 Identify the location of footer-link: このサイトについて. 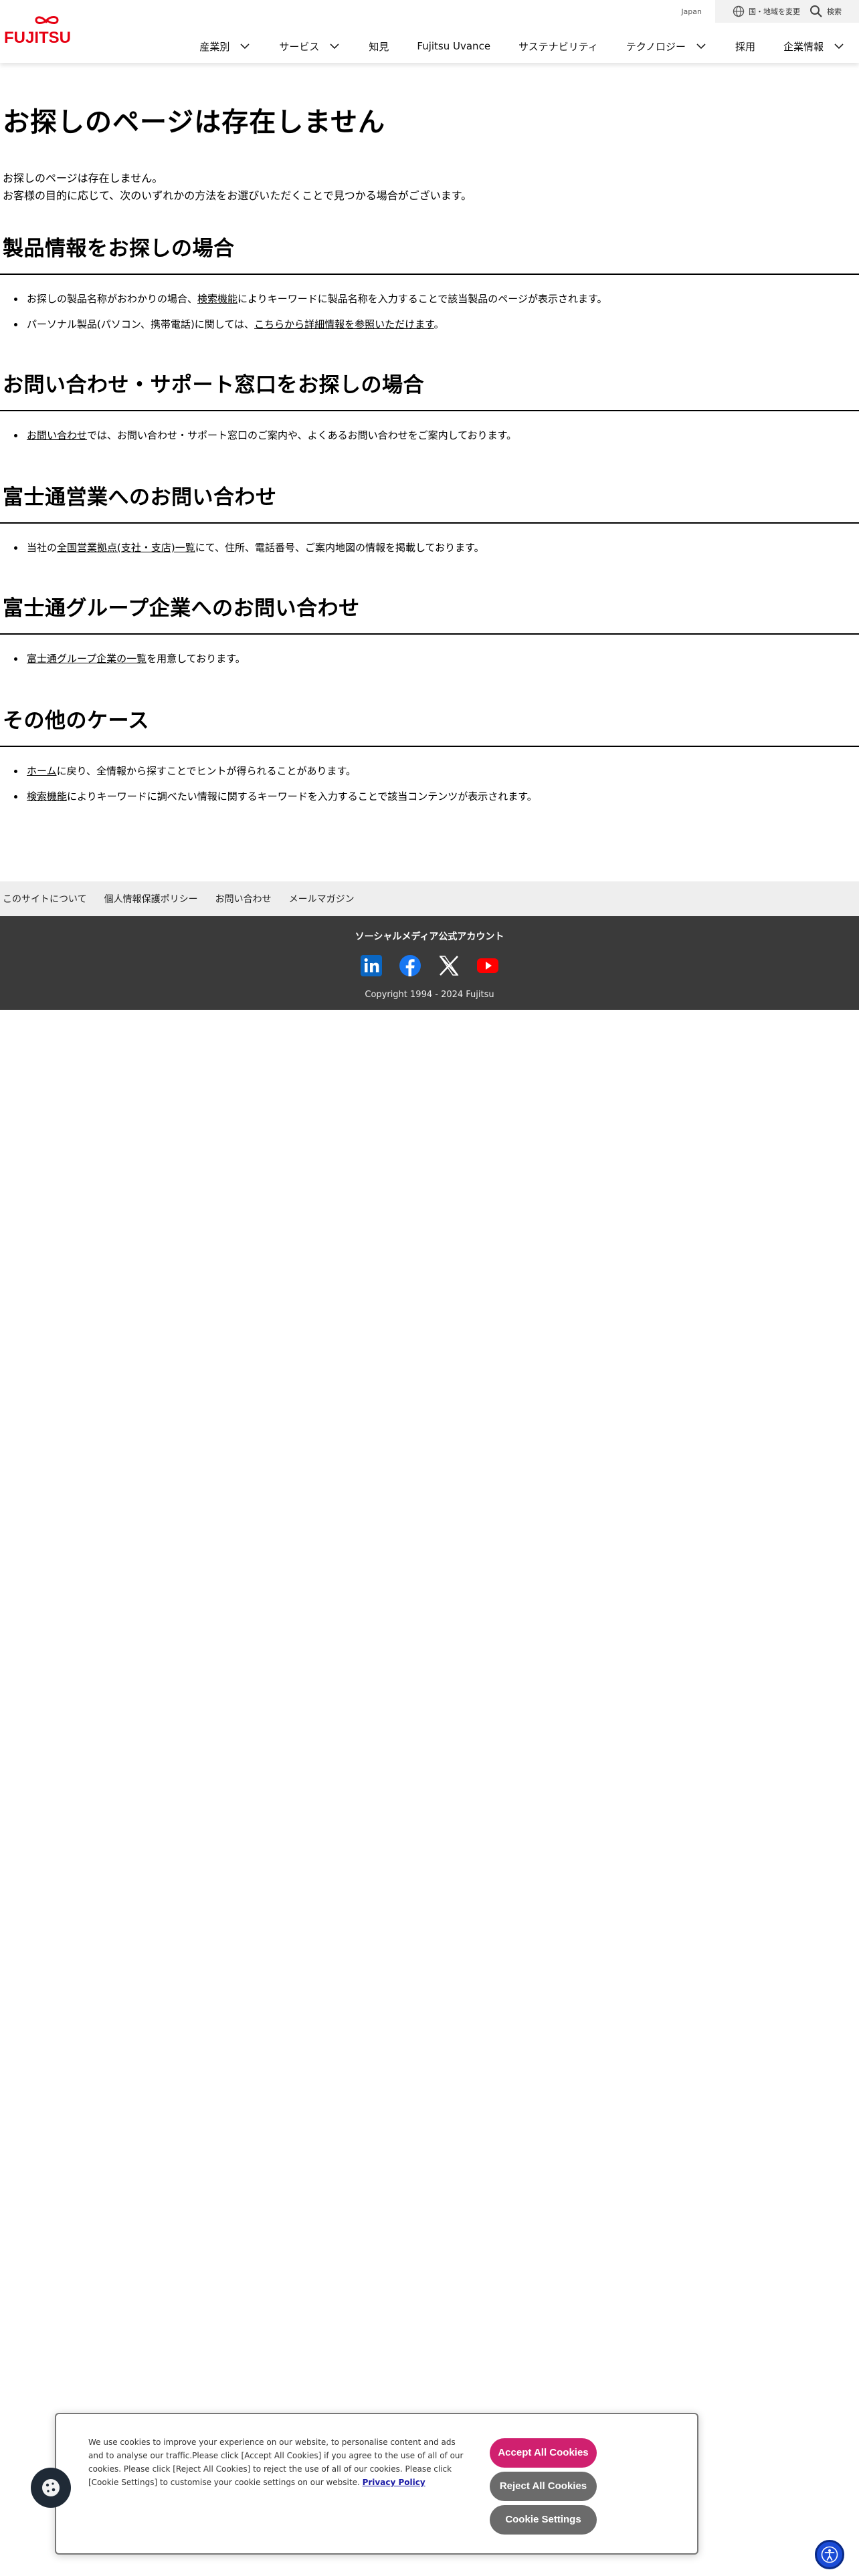
(45, 898).